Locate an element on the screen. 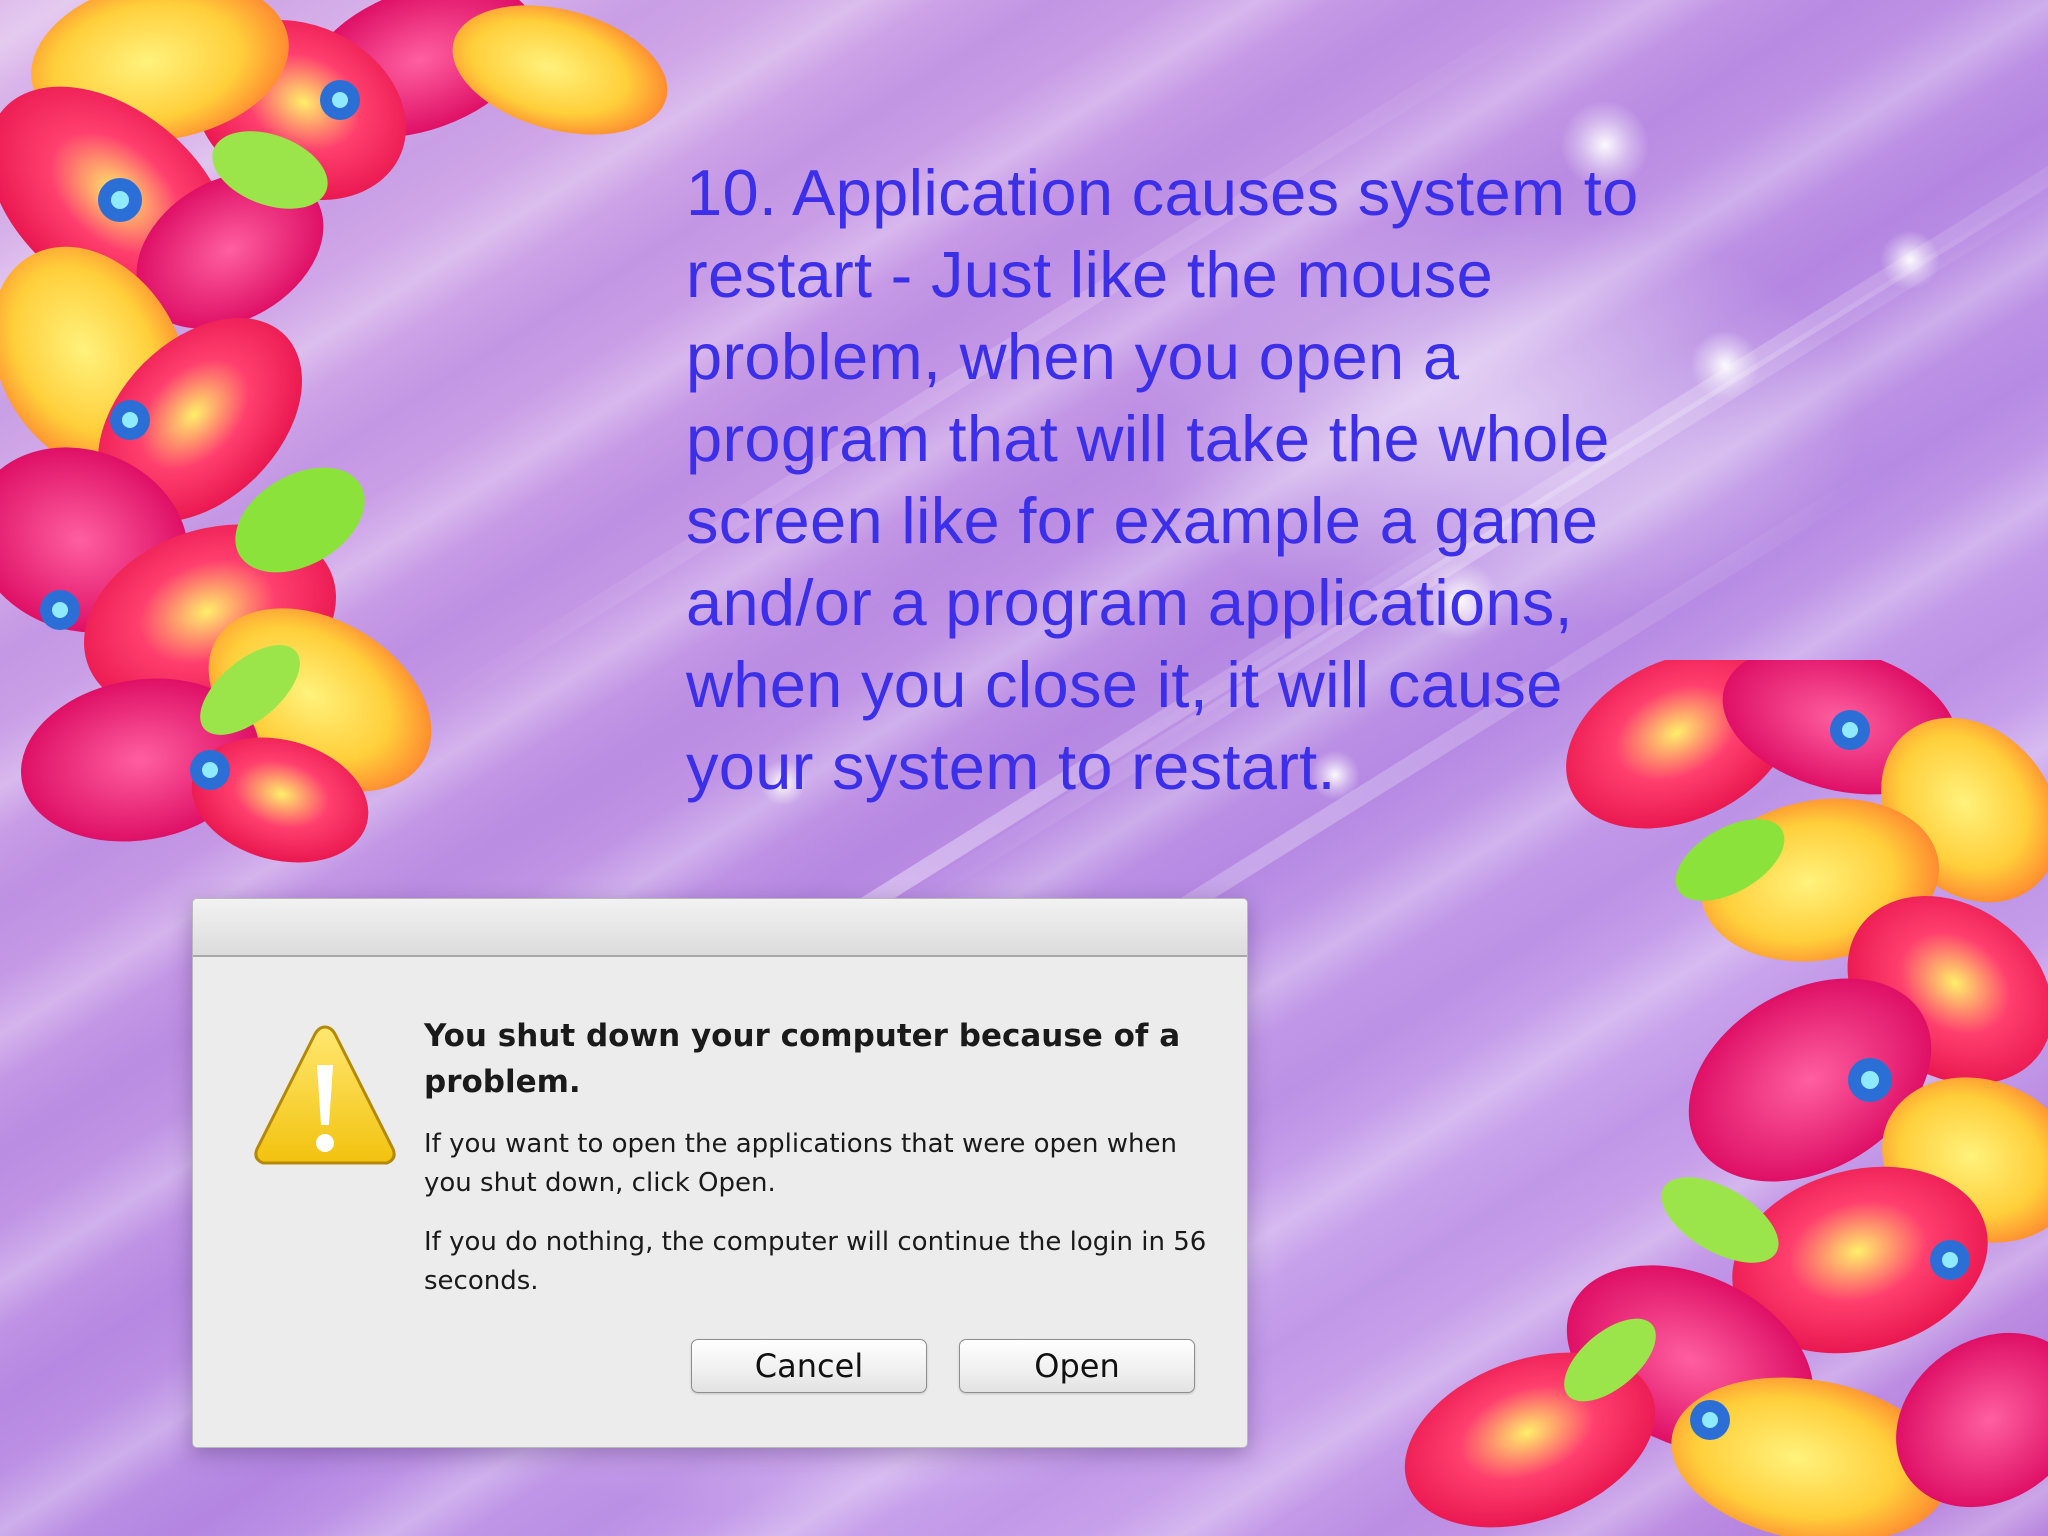 The image size is (2048, 1536). cancel-button: Cancel is located at coordinates (809, 1366).